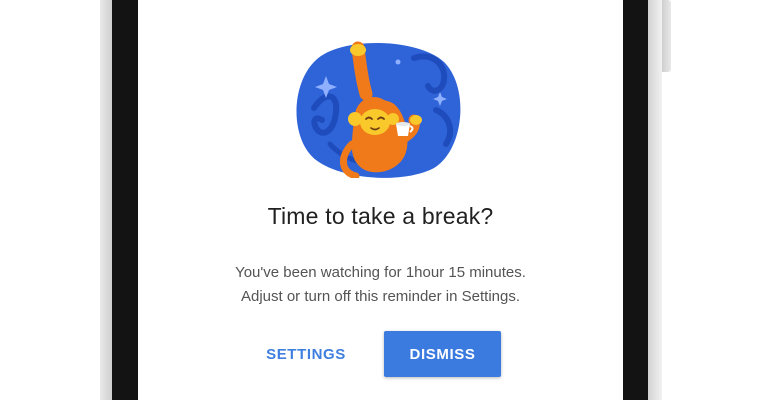  Describe the element at coordinates (635, 200) in the screenshot. I see `phone-right-bezel` at that location.